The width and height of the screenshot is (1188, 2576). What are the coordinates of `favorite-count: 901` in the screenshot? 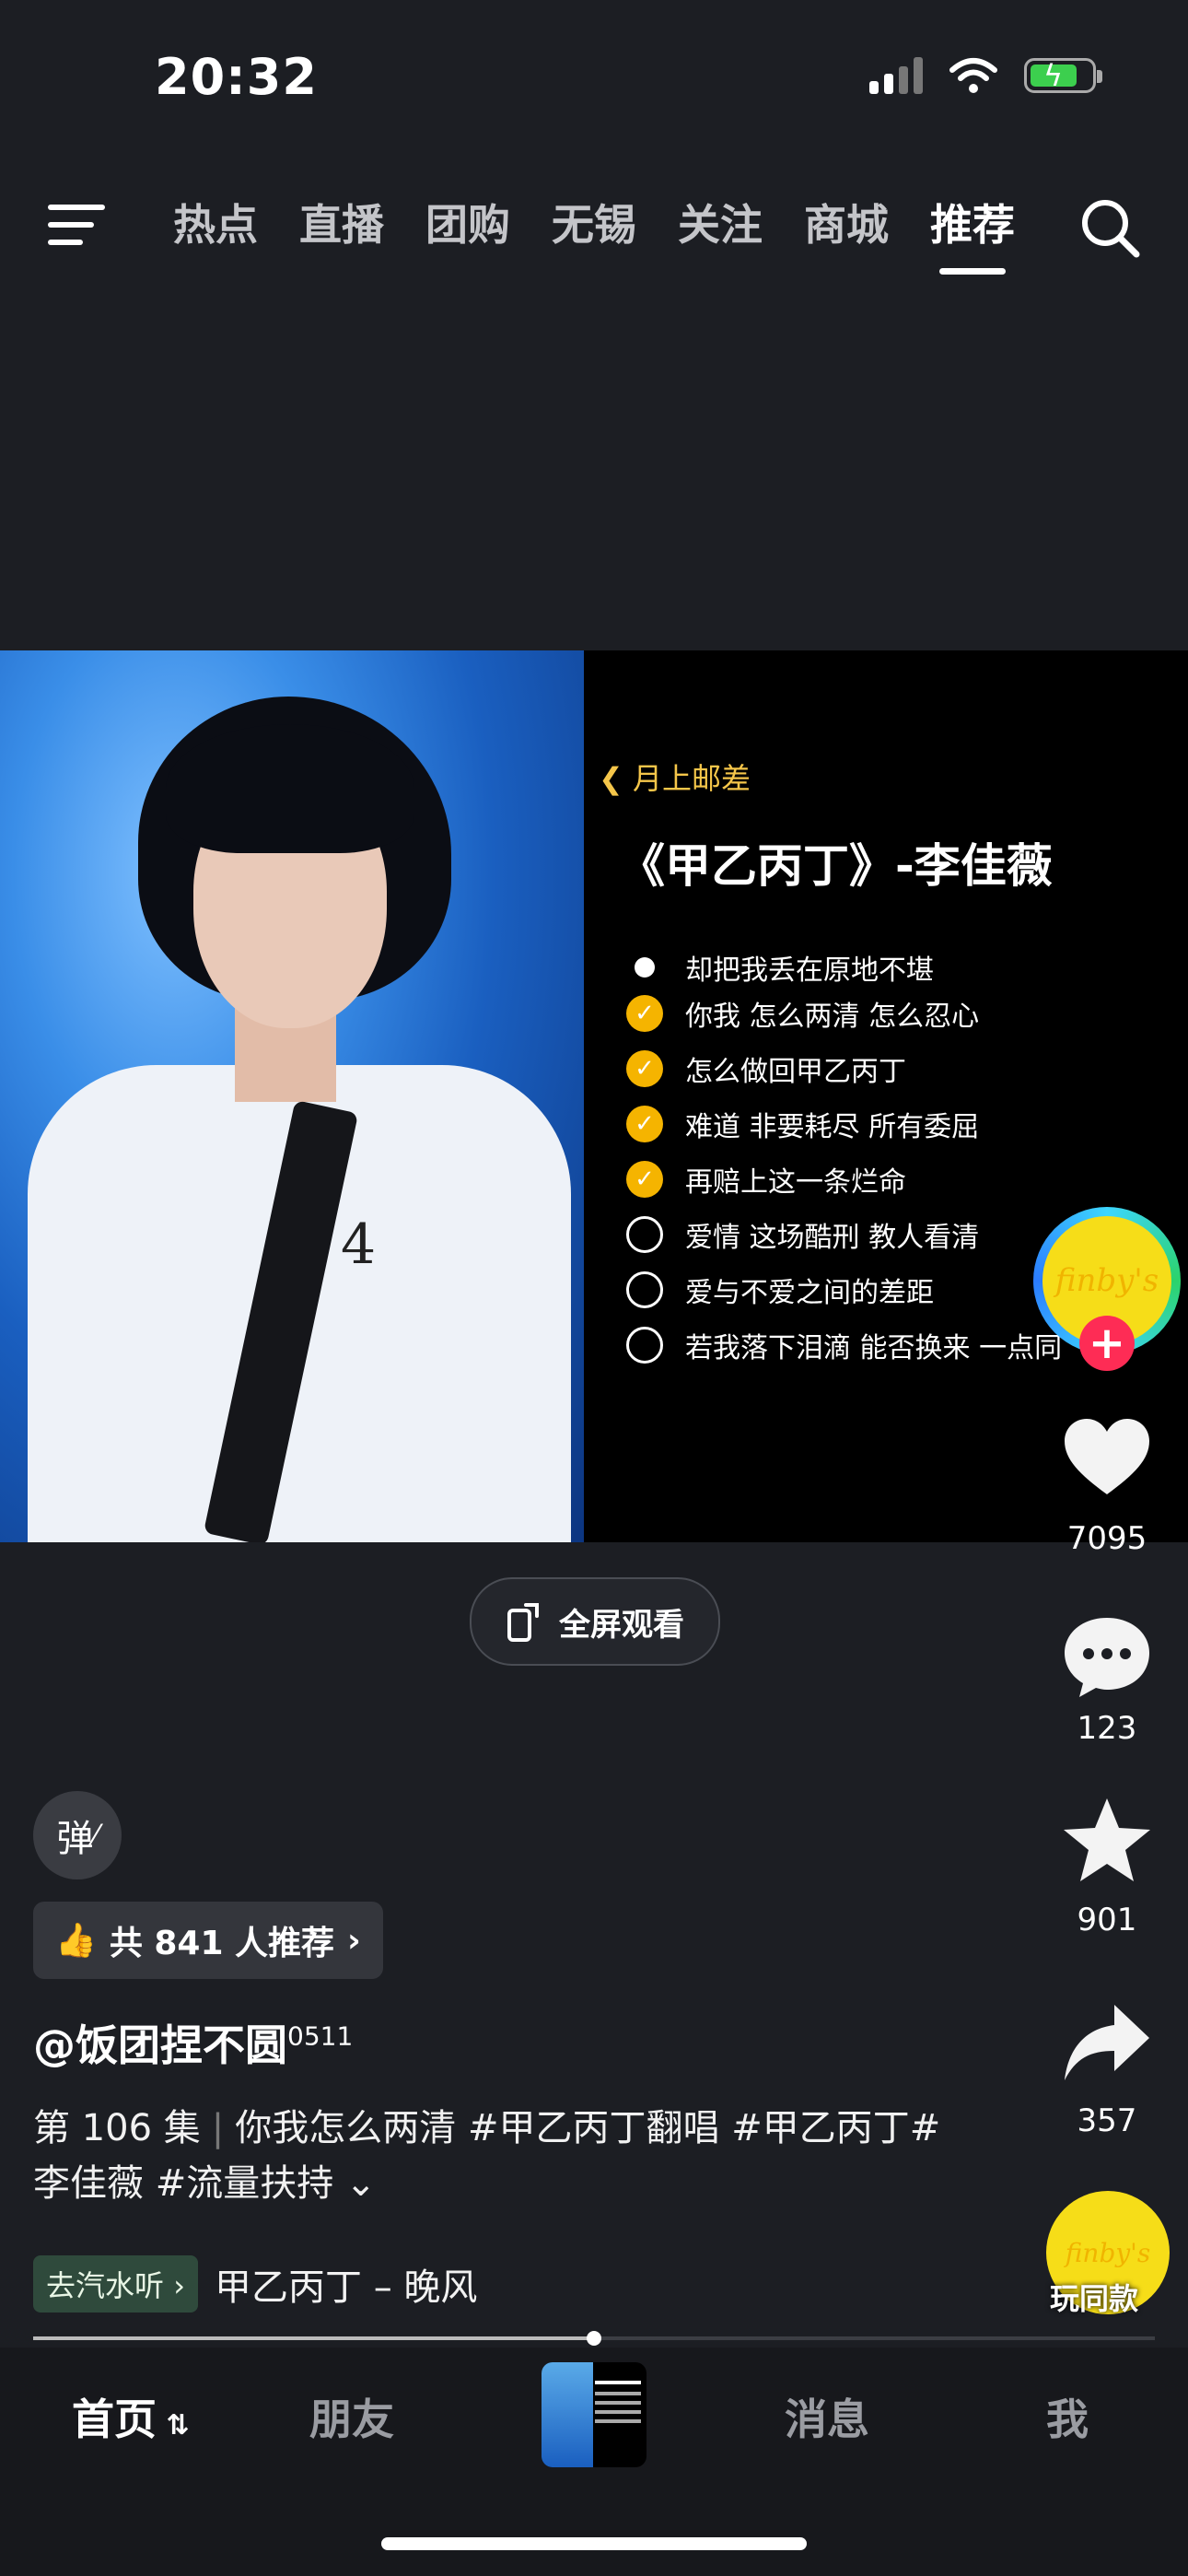 It's located at (1107, 1920).